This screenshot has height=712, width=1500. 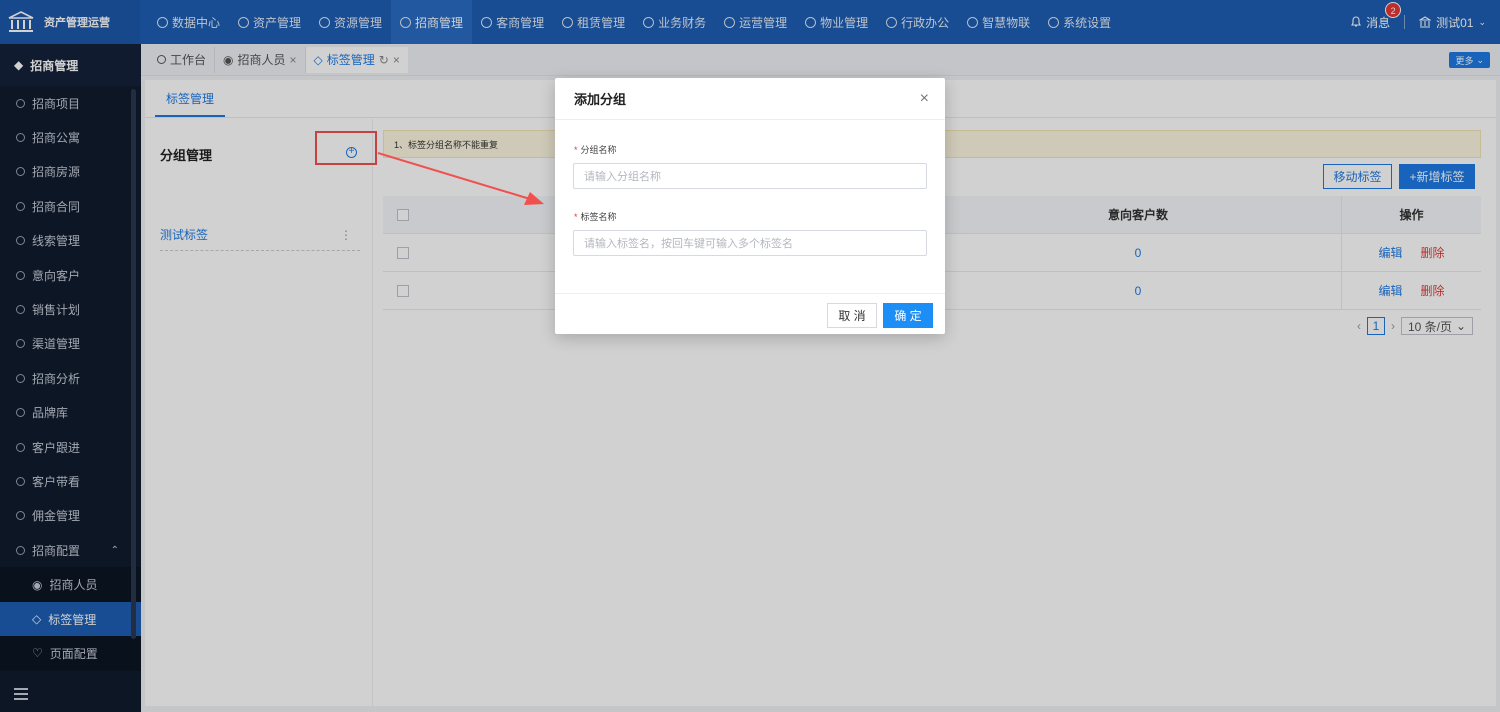 I want to click on group-name-input: 请输入分组名称, so click(x=750, y=176).